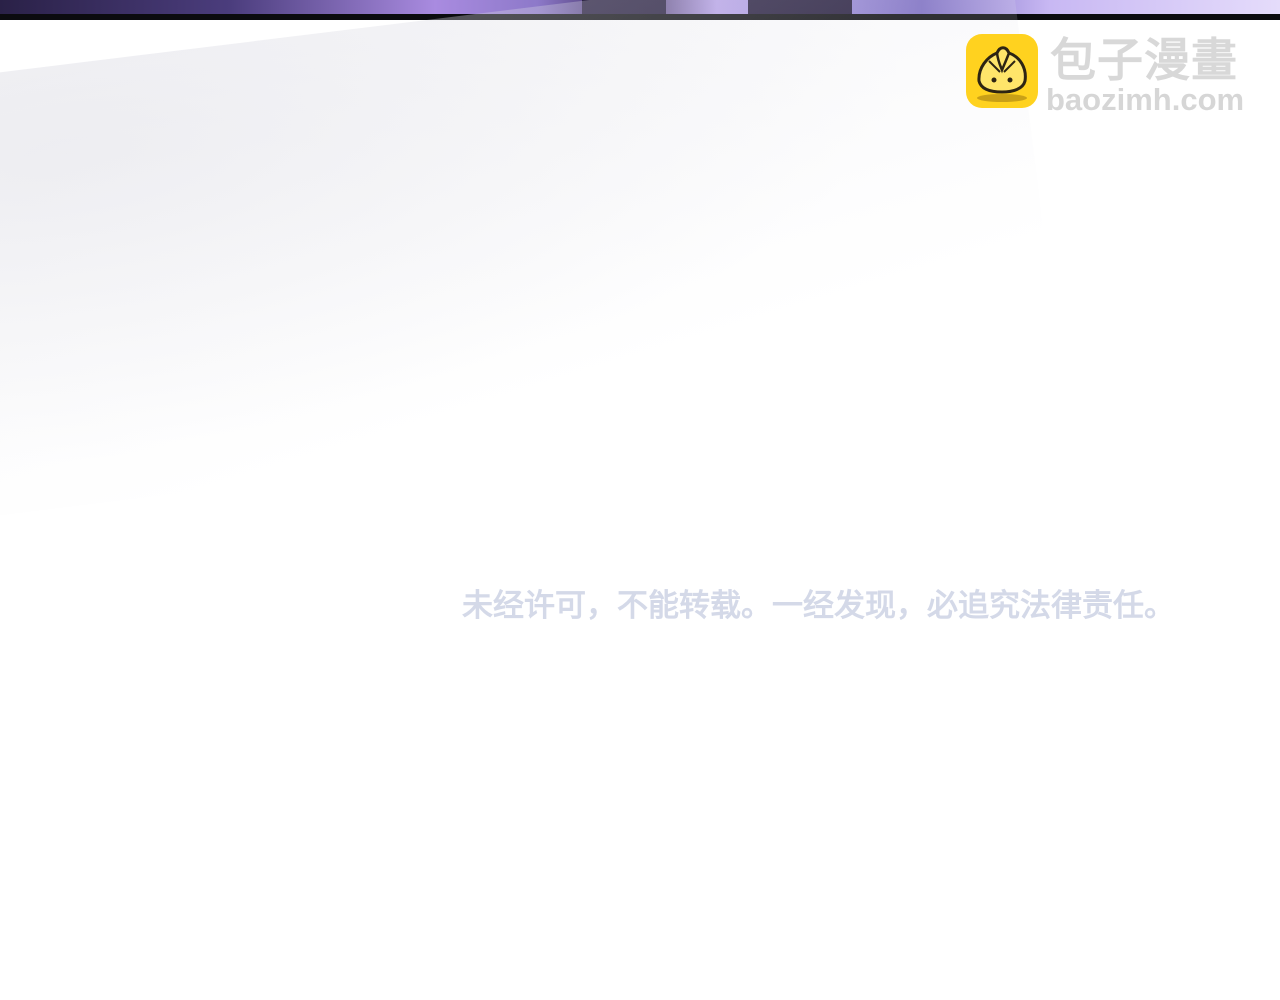 The height and width of the screenshot is (1000, 1280). I want to click on steamed-bun-icon, so click(1002, 71).